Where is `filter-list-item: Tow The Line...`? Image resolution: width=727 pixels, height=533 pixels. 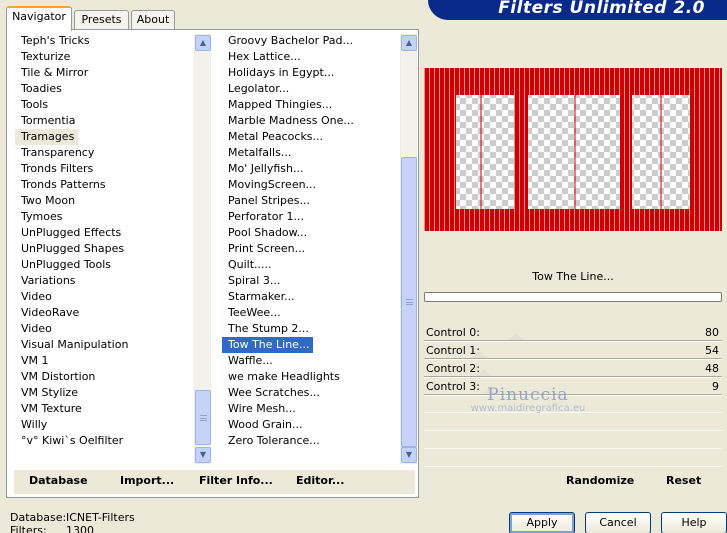
filter-list-item: Tow The Line... is located at coordinates (268, 345).